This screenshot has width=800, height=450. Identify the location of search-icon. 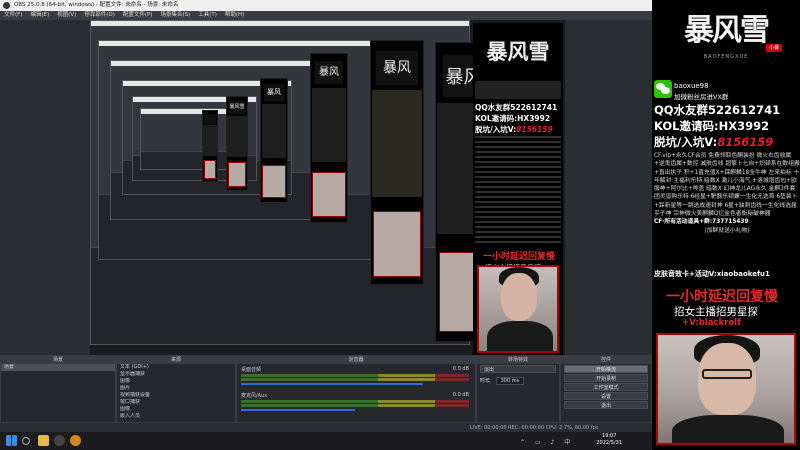
(26, 441).